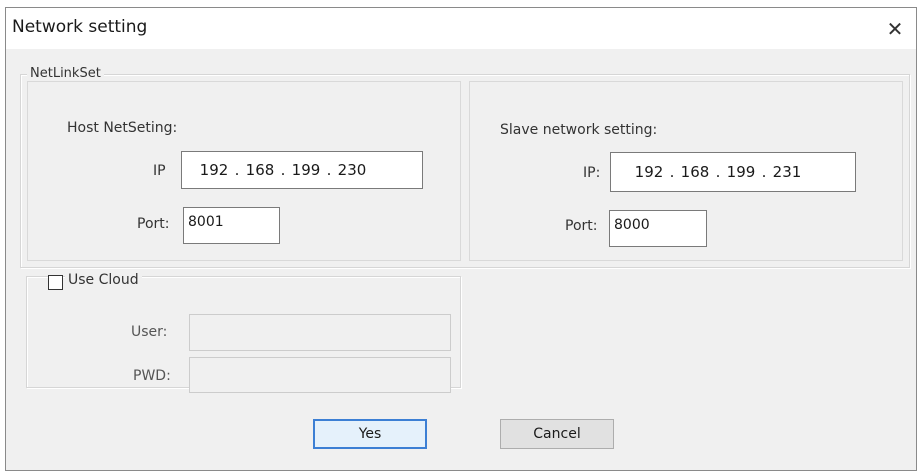 This screenshot has width=920, height=473. I want to click on host-ip-field: 192 . 168 . 199 . 230, so click(302, 170).